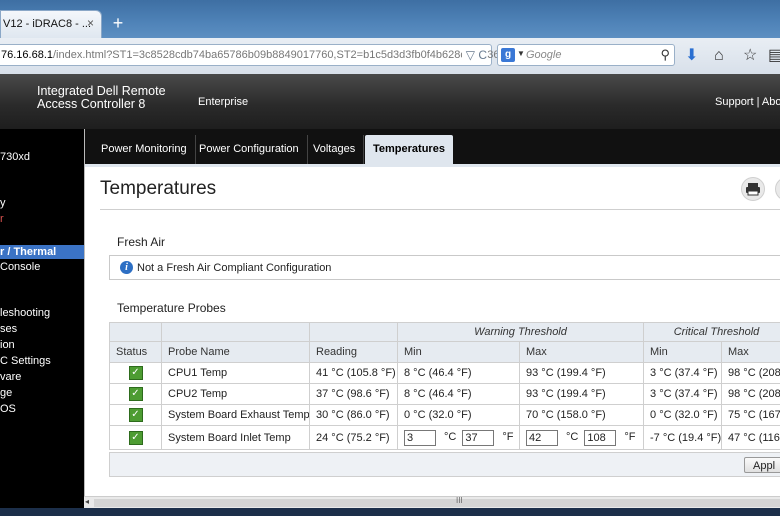 The height and width of the screenshot is (516, 780). Describe the element at coordinates (90, 23) in the screenshot. I see `close-icon: ×` at that location.